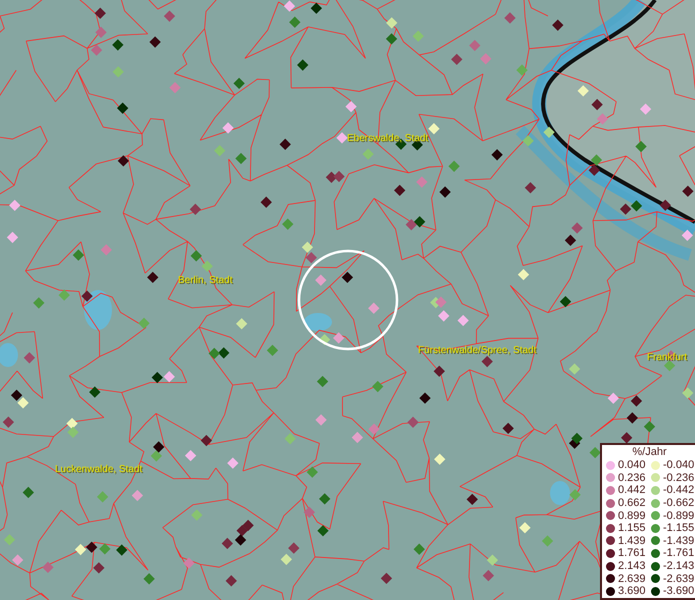 The height and width of the screenshot is (600, 695). What do you see at coordinates (632, 478) in the screenshot?
I see `legend-value: 0.236` at bounding box center [632, 478].